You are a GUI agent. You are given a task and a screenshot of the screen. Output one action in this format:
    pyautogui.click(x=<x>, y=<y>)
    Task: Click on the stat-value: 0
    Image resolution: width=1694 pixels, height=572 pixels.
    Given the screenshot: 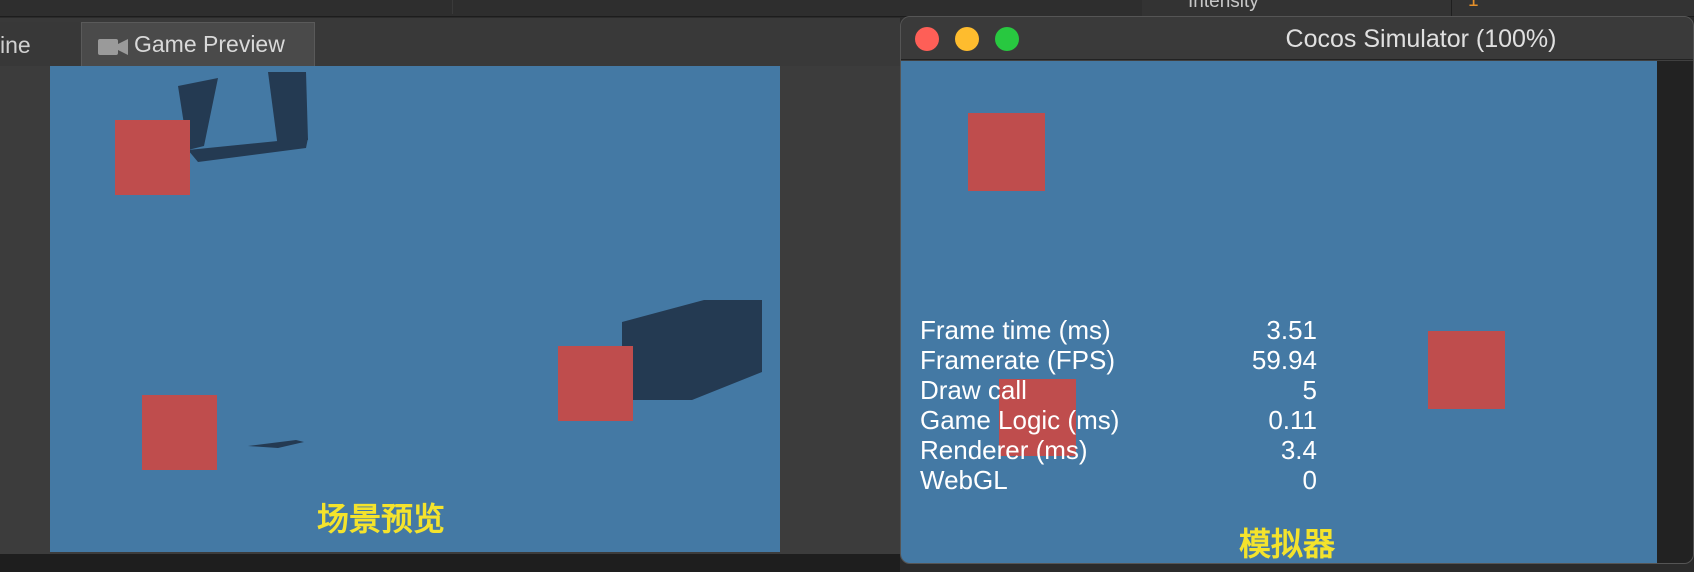 What is the action you would take?
    pyautogui.click(x=1309, y=480)
    